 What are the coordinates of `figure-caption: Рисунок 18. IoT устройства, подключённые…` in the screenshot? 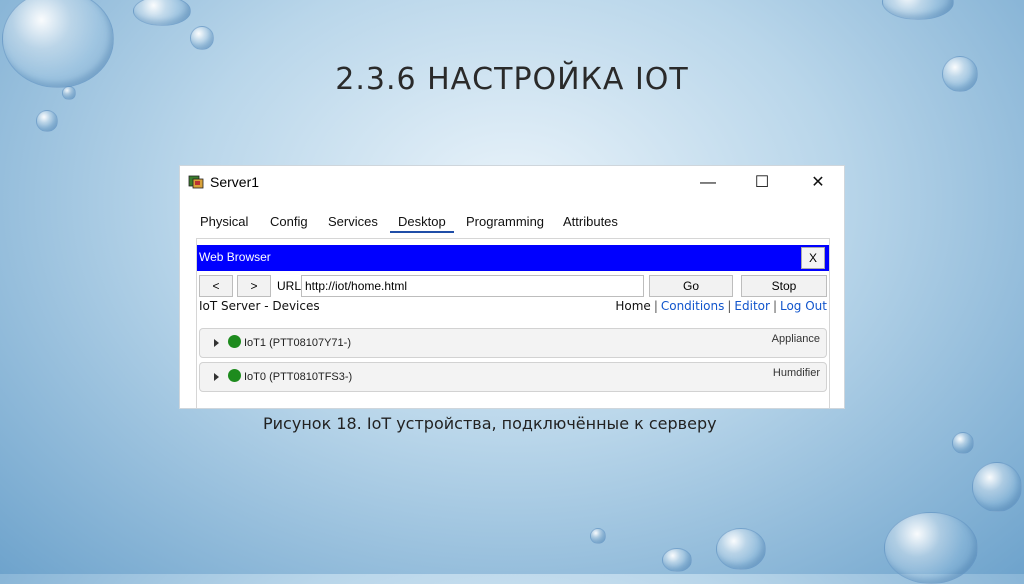 It's located at (490, 423).